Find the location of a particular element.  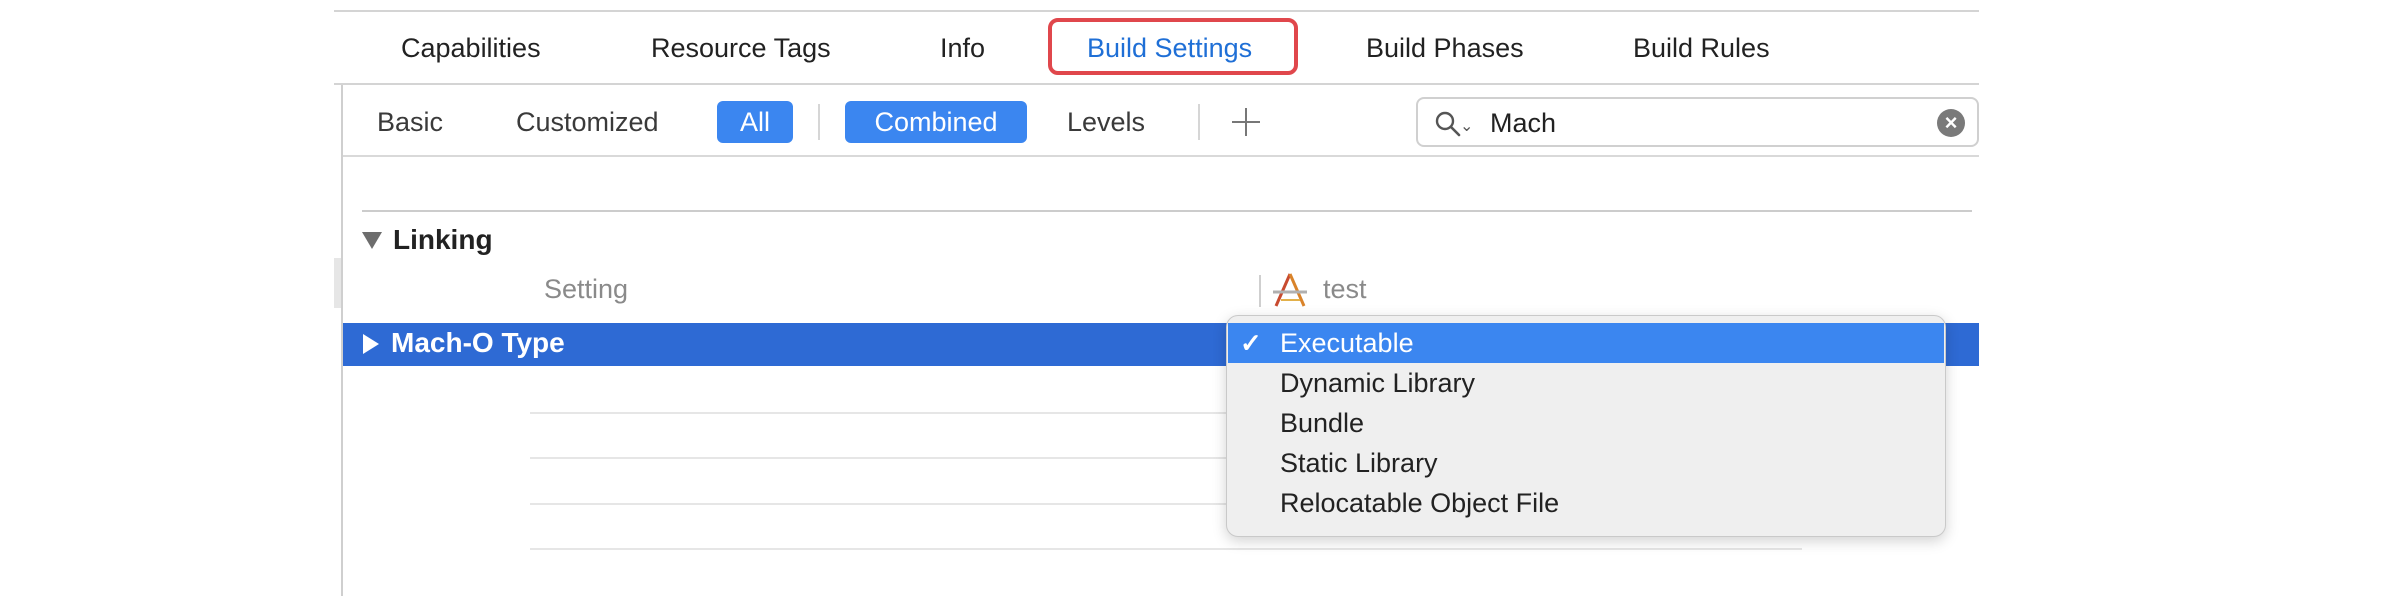

clear-search-icon: × is located at coordinates (1951, 123).